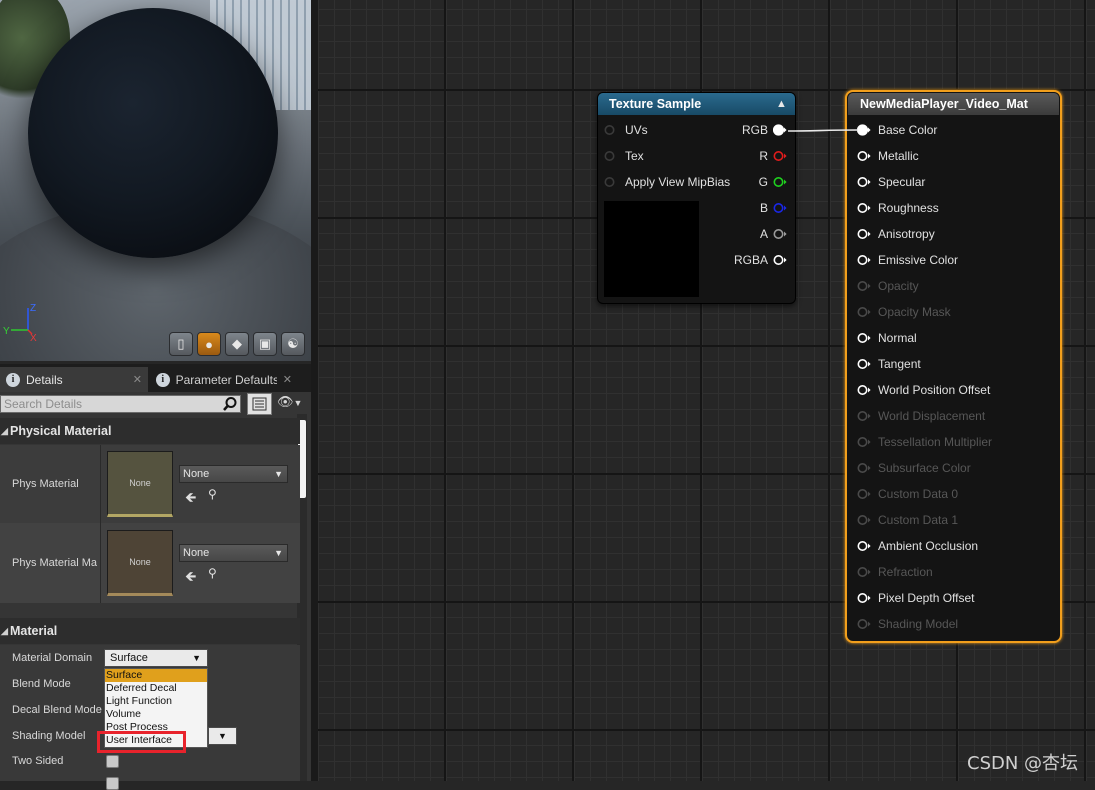 This screenshot has width=1095, height=790. I want to click on property-checkbox, so click(112, 783).